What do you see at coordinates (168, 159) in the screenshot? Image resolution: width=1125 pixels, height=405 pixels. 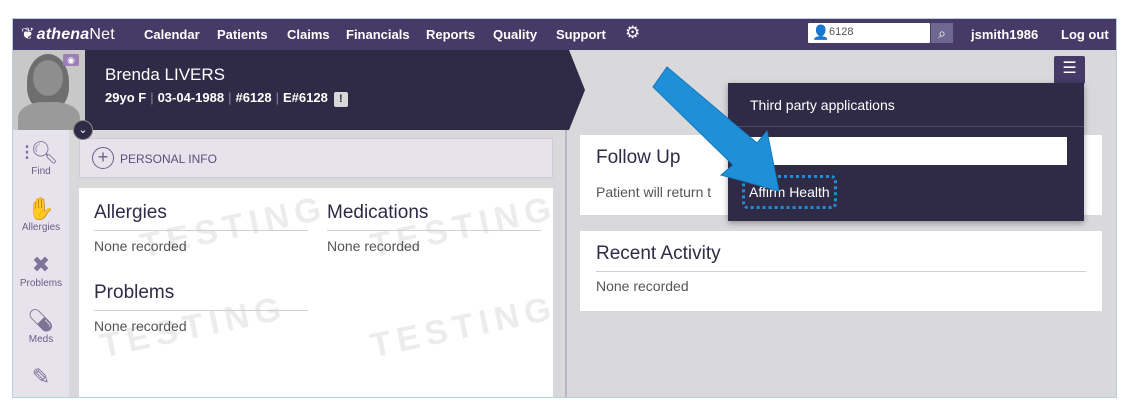 I see `personal-info-label: PERSONAL INFO` at bounding box center [168, 159].